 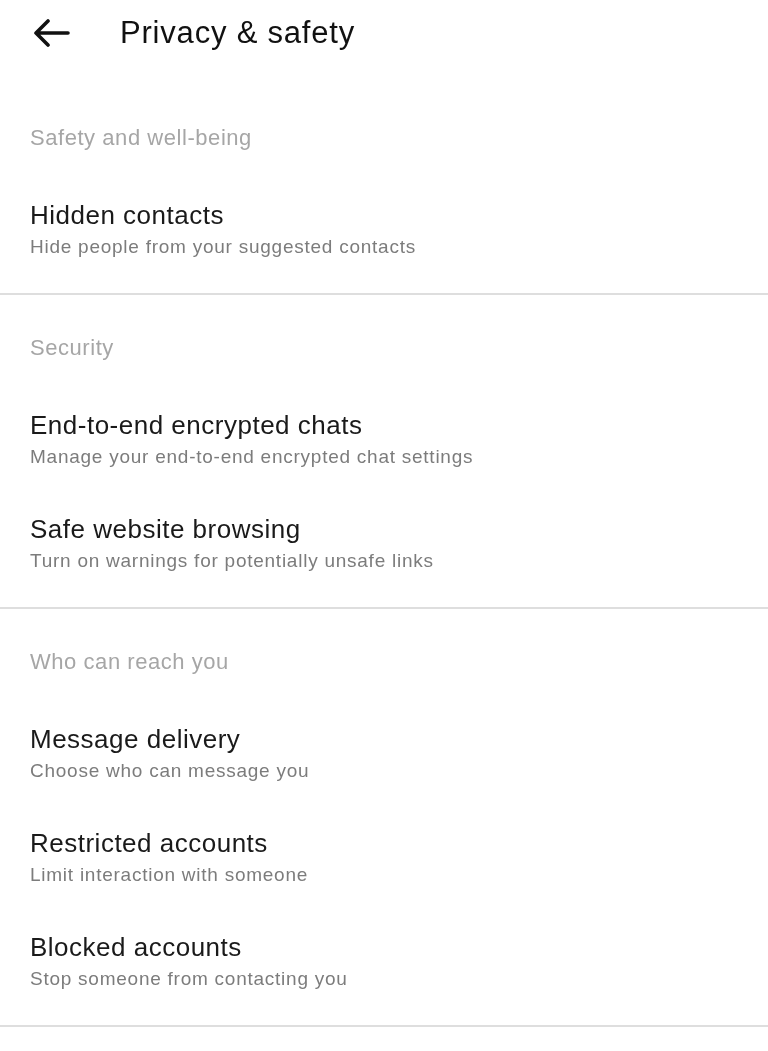 I want to click on setting-description: Hide people from your suggested contacts, so click(x=223, y=247).